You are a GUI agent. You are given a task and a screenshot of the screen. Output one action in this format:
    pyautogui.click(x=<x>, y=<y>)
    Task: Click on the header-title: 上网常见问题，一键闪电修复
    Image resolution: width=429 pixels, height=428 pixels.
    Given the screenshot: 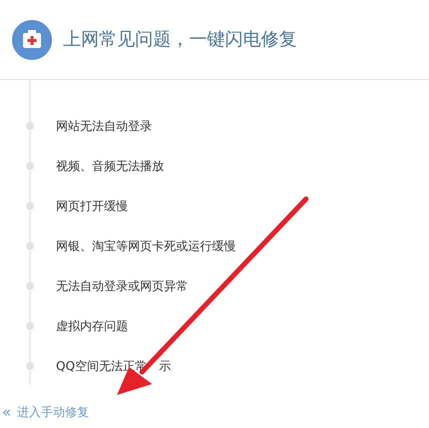 What is the action you would take?
    pyautogui.click(x=180, y=39)
    